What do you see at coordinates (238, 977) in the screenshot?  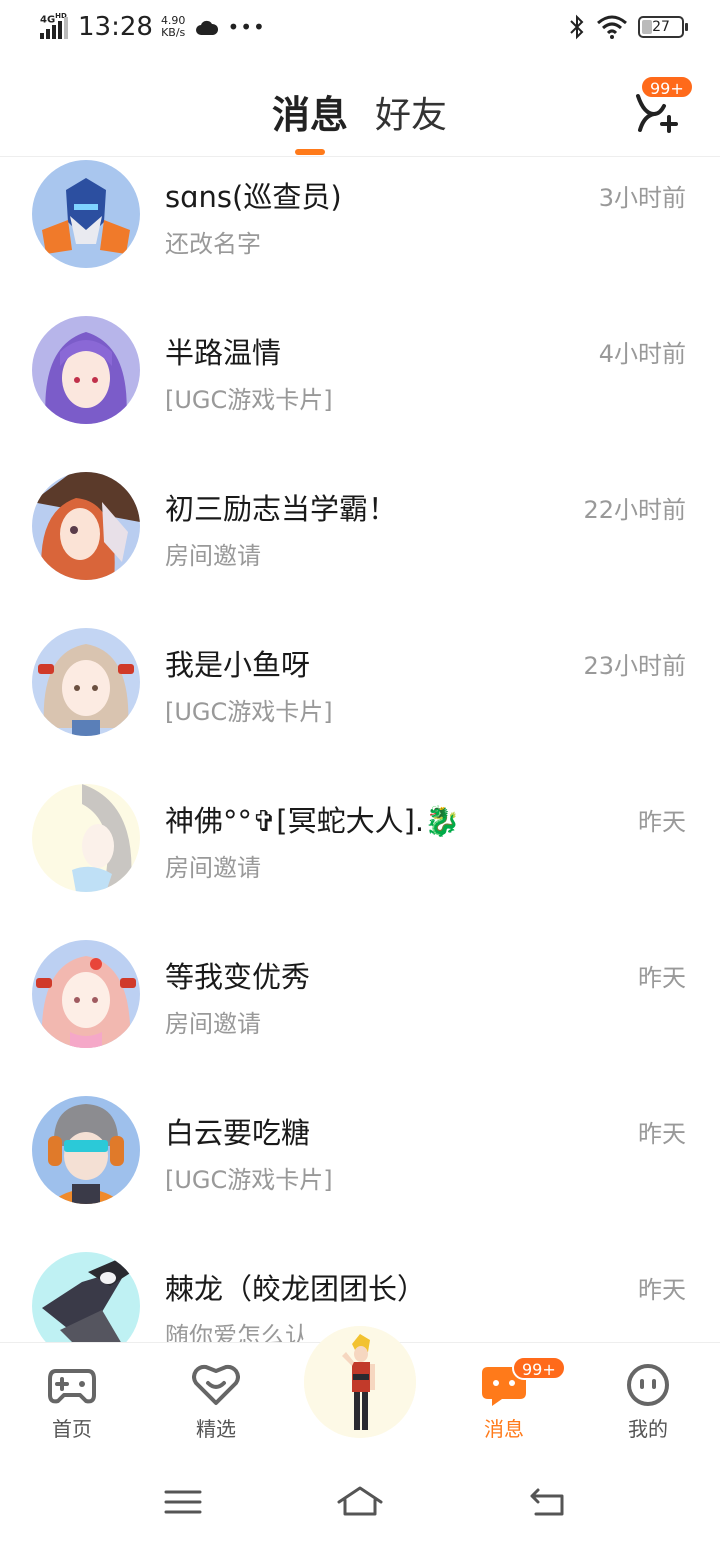 I see `conversation-name: 等我变优秀` at bounding box center [238, 977].